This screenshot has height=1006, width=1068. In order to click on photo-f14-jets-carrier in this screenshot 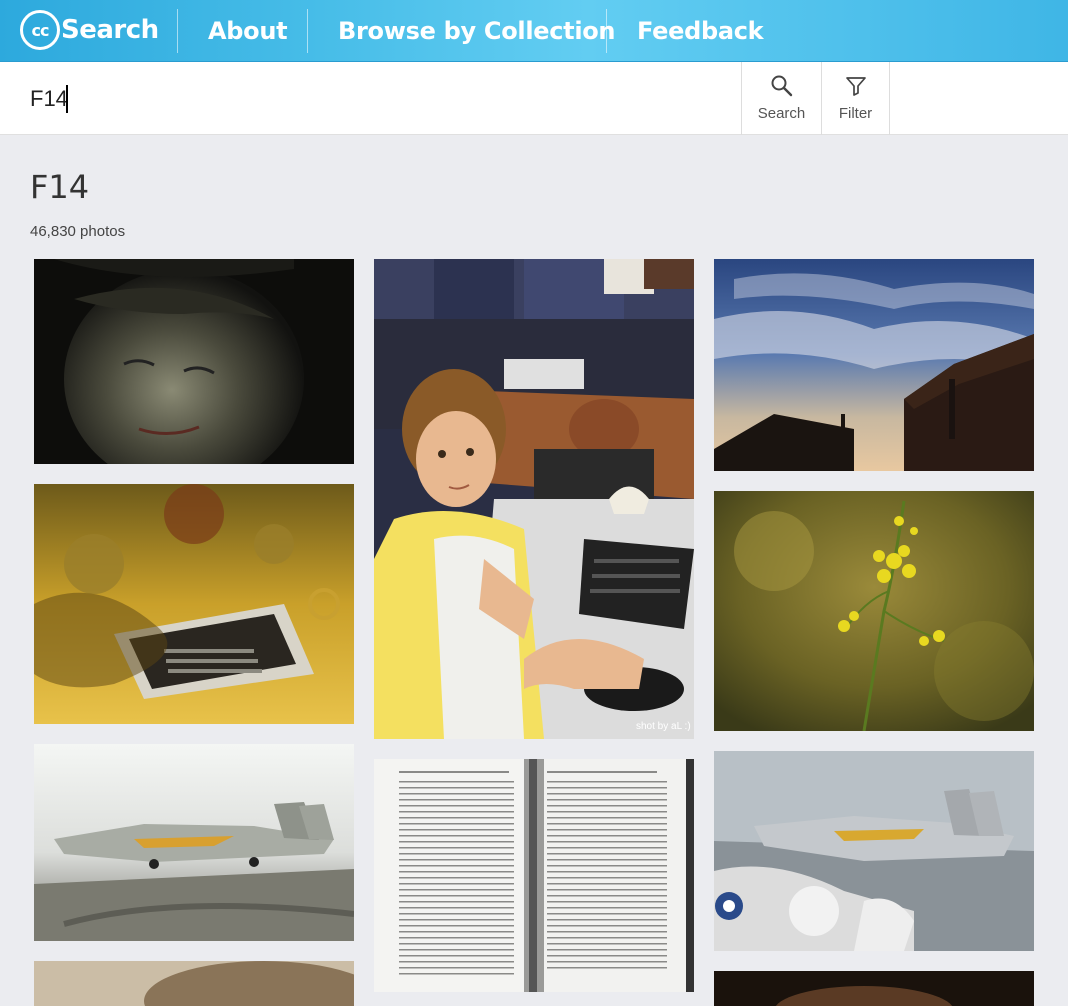, I will do `click(874, 851)`.